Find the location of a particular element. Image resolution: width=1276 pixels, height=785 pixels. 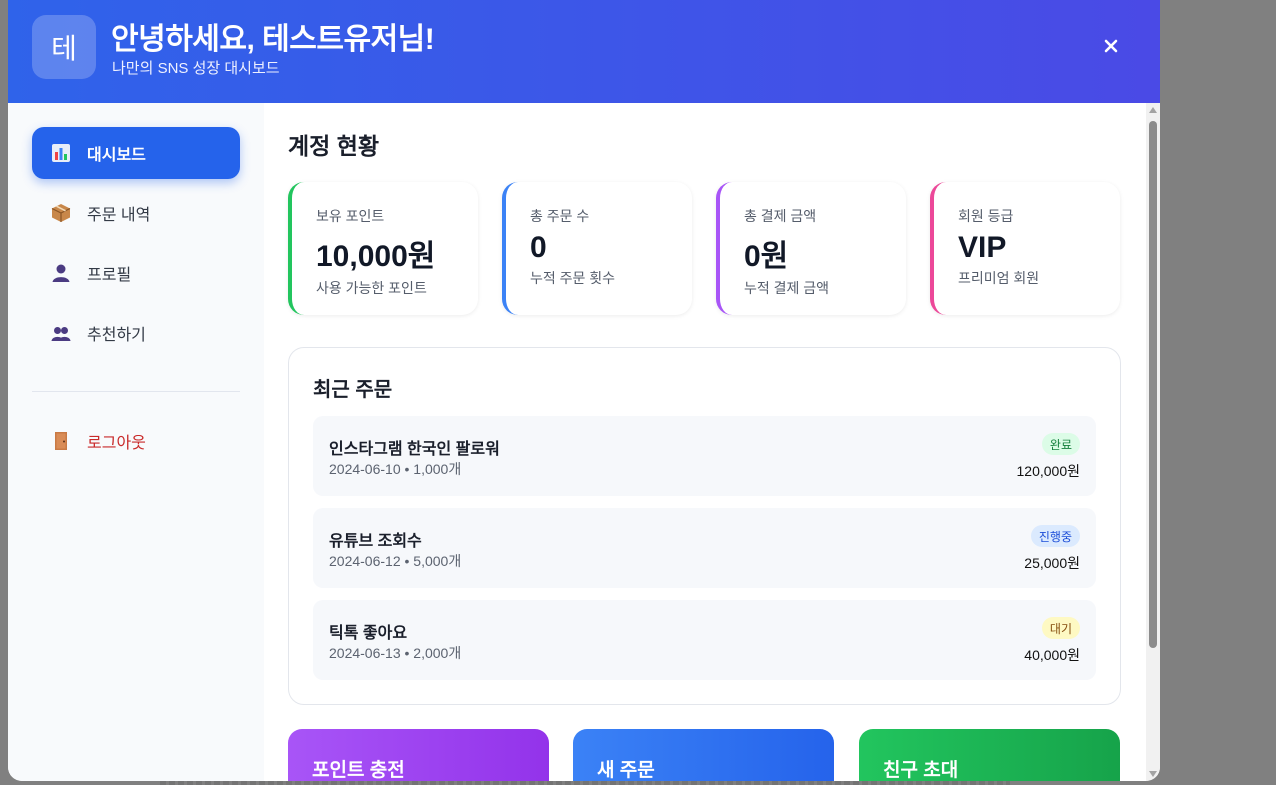

stat-value: 0 is located at coordinates (538, 247).